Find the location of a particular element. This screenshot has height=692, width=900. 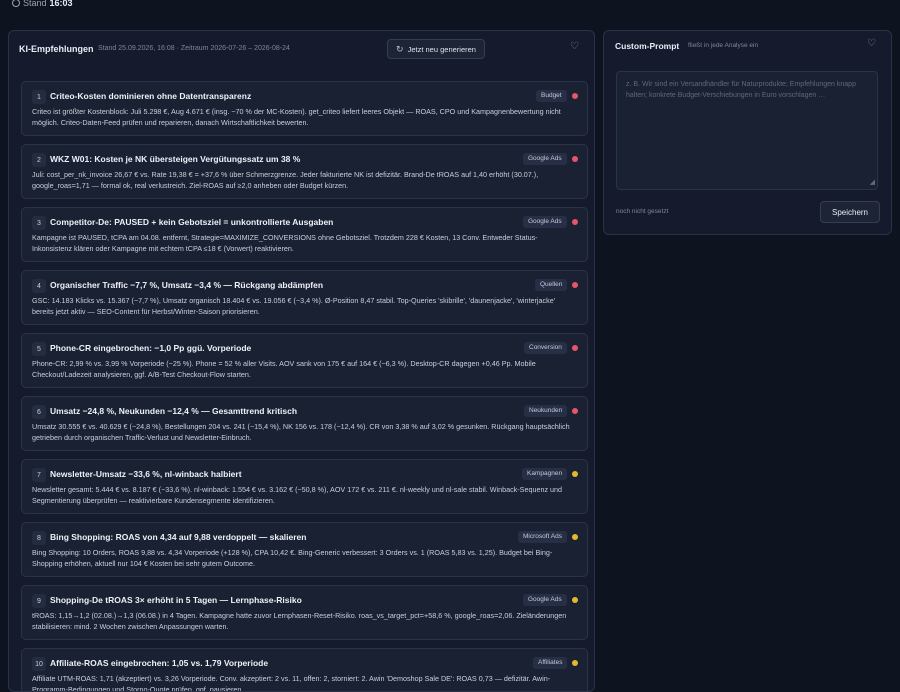

custom-prompt-title: Custom-Prompt is located at coordinates (647, 46).